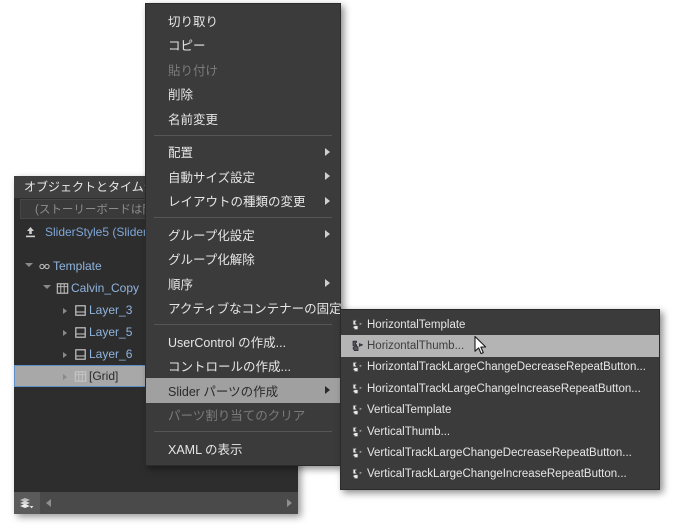  Describe the element at coordinates (500, 410) in the screenshot. I see `submenu-item-4: VerticalTemplate` at that location.